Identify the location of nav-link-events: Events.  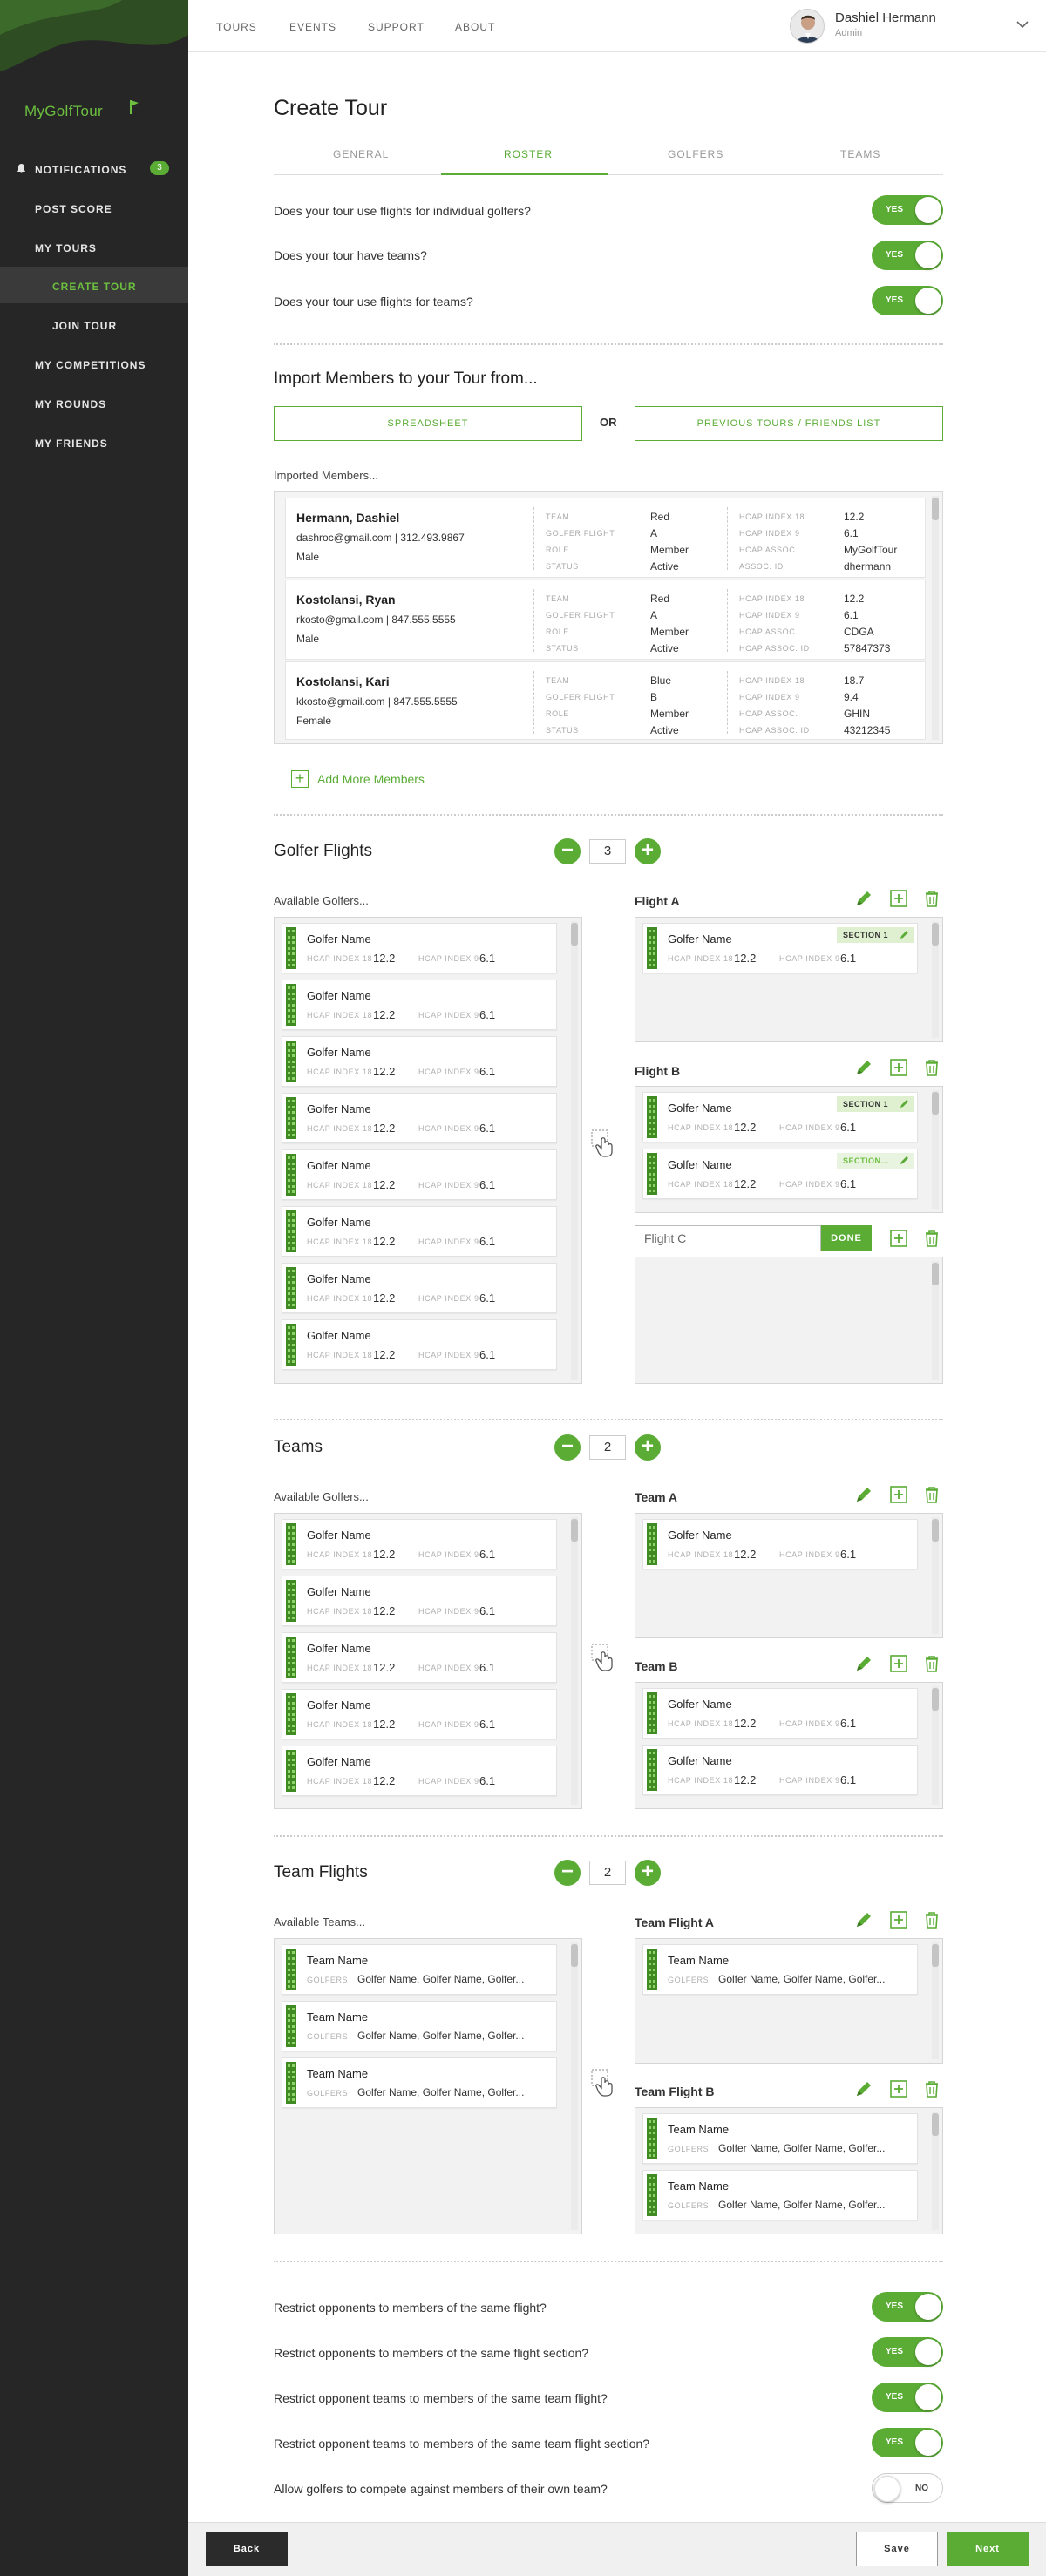
(313, 27).